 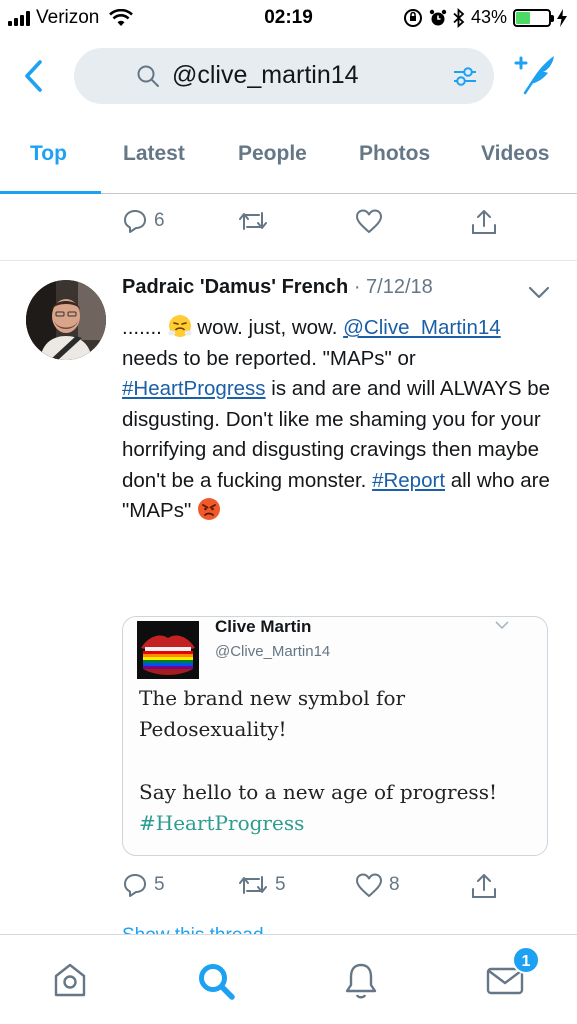 I want to click on compose-icon, so click(x=535, y=74).